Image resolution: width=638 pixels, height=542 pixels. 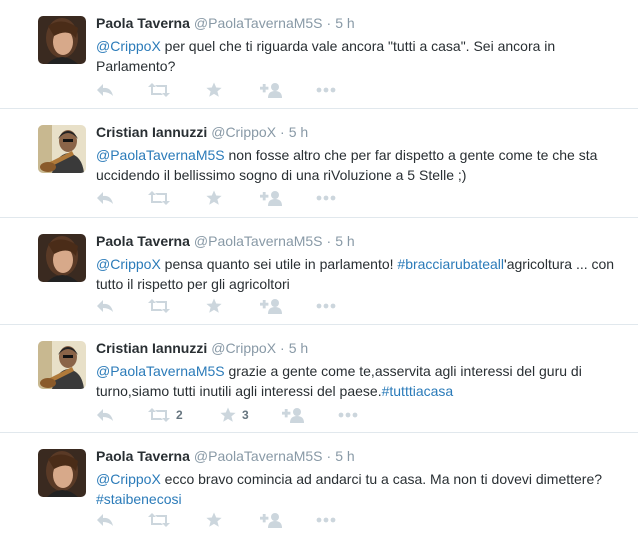 I want to click on retweet-button: 2, so click(x=184, y=415).